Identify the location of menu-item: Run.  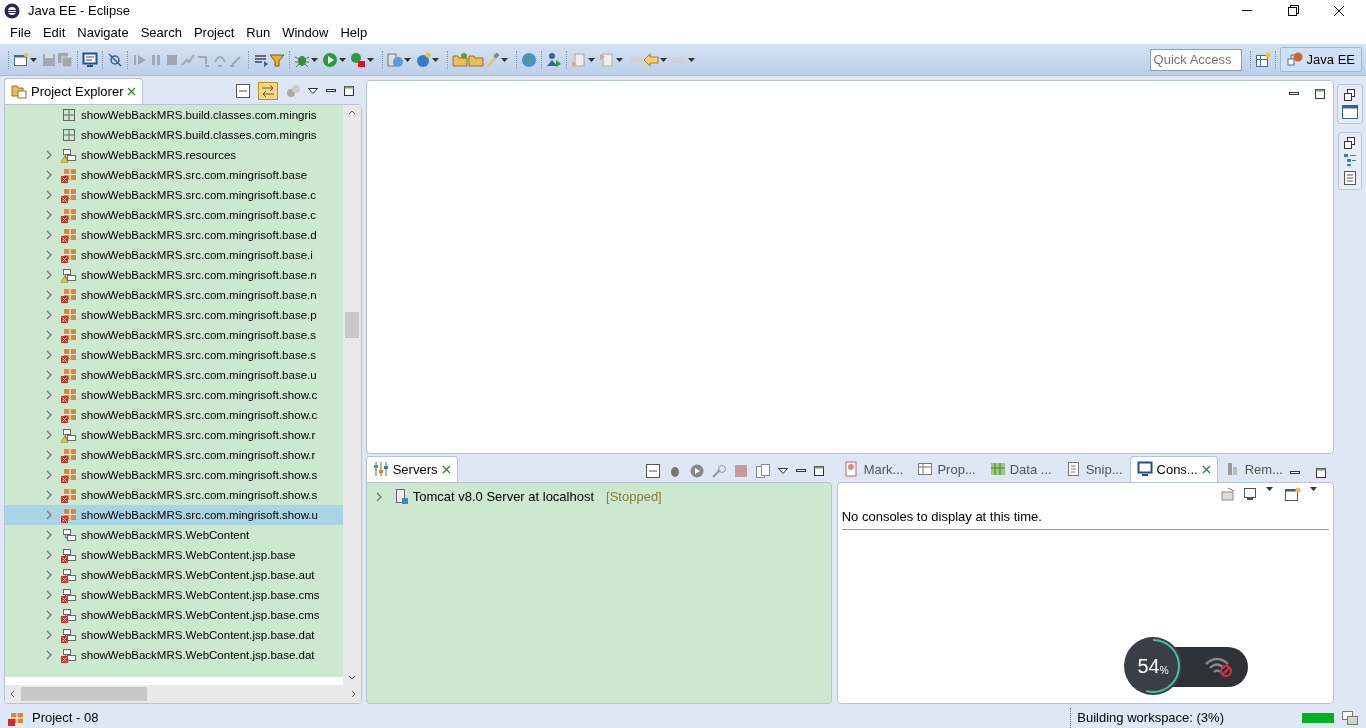
(258, 33).